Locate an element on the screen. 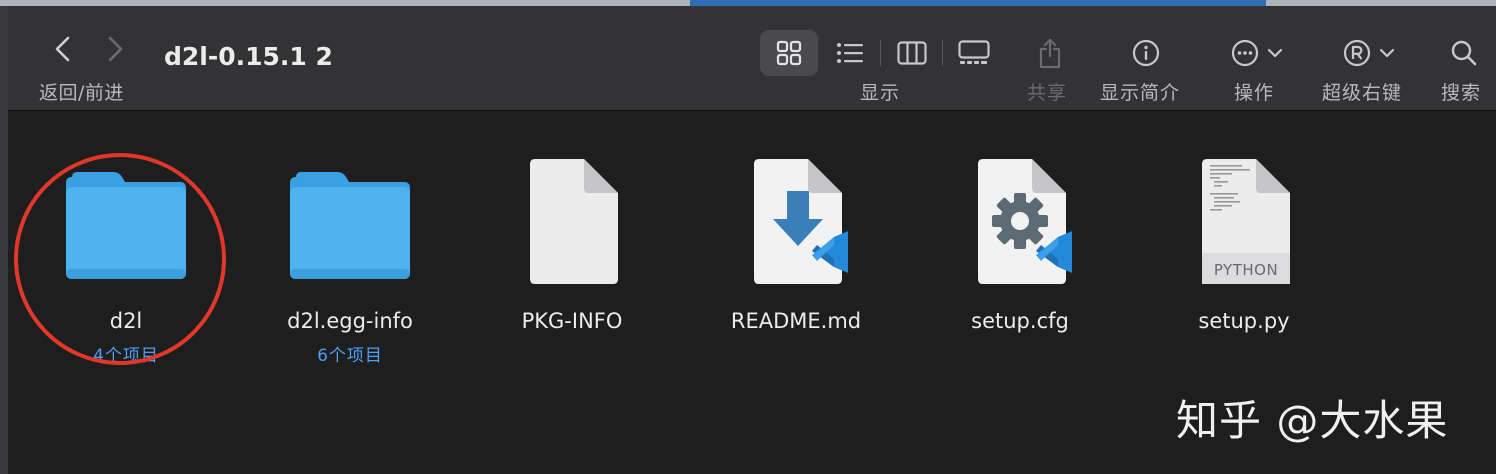  column-view-button is located at coordinates (912, 53).